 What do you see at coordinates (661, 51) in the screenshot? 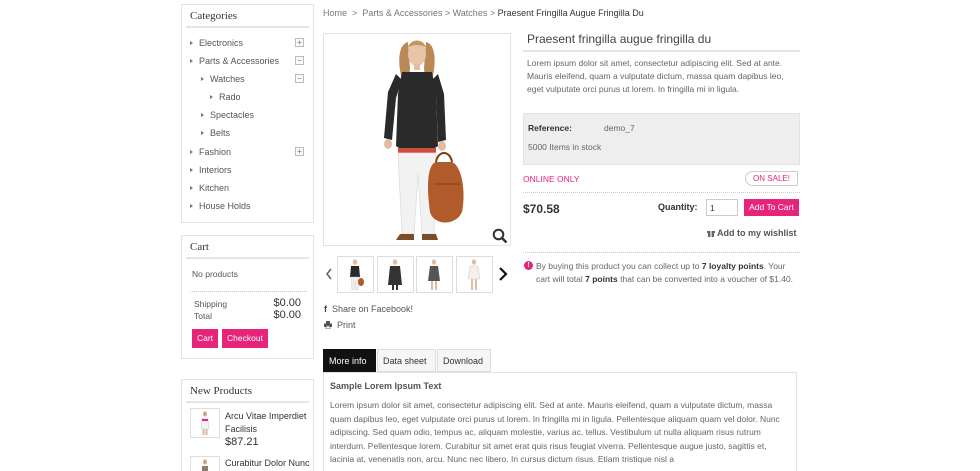
I see `title-divider` at bounding box center [661, 51].